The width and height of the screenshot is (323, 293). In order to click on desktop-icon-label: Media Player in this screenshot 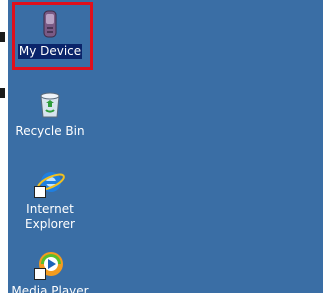, I will do `click(50, 288)`.